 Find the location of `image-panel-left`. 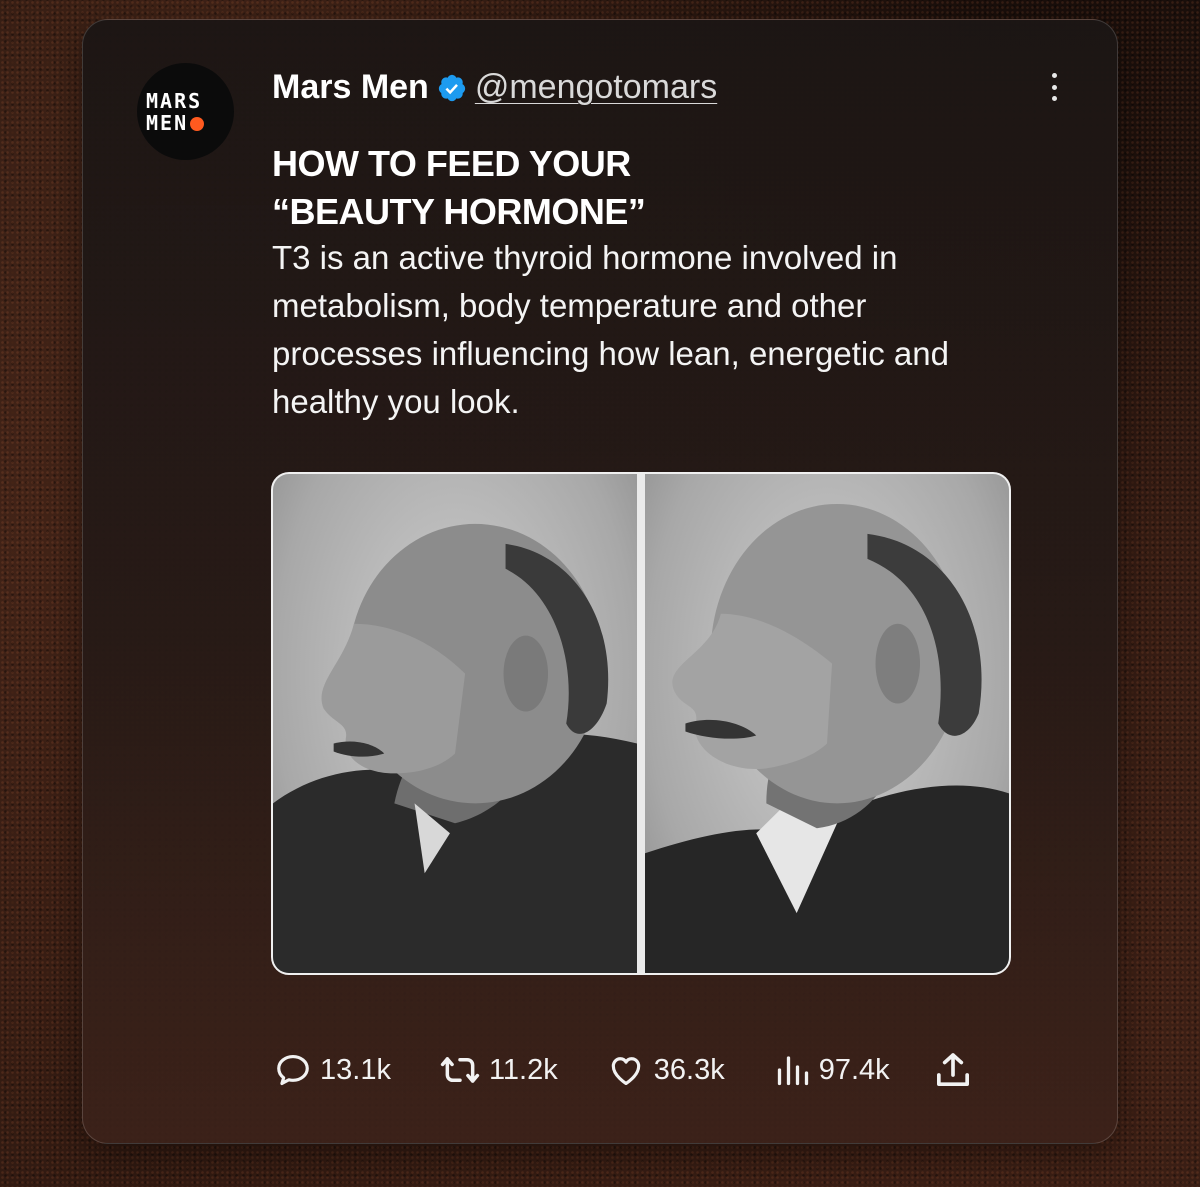

image-panel-left is located at coordinates (455, 723).